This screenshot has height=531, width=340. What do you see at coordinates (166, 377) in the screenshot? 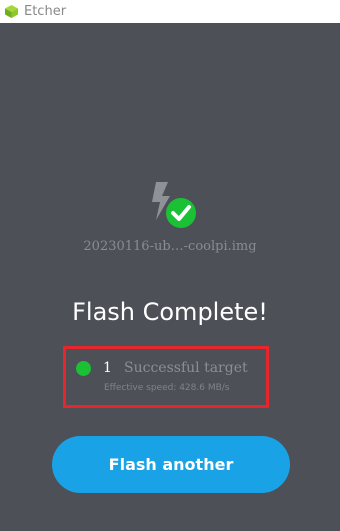
I see `result-highlight-box` at bounding box center [166, 377].